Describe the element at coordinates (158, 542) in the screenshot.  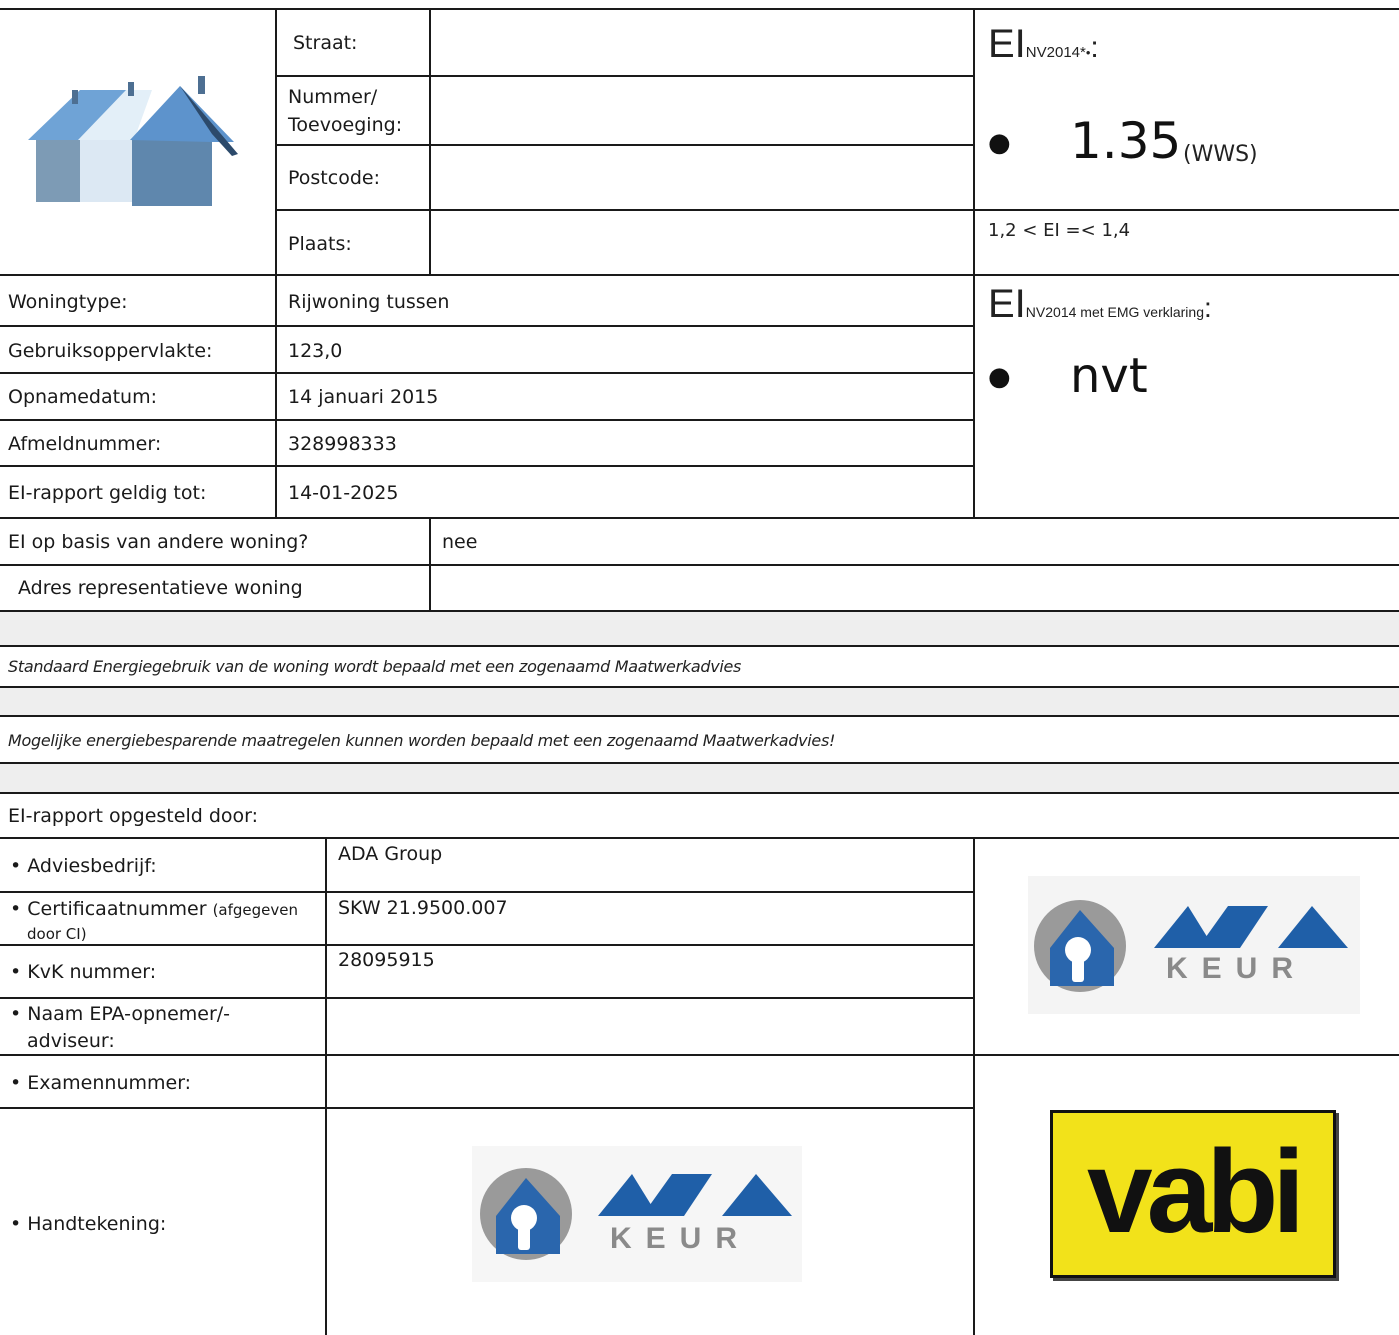
I see `andere-woning-label: EI op basis van andere woning?` at that location.